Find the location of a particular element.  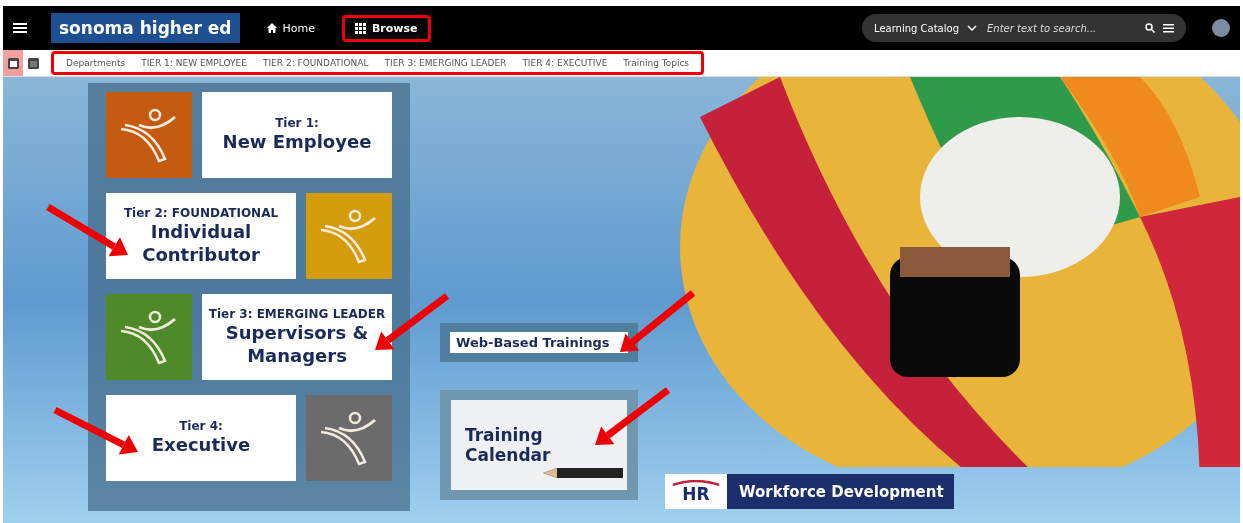

web-trainings-tile: Web-Based Trainings is located at coordinates (539, 342).